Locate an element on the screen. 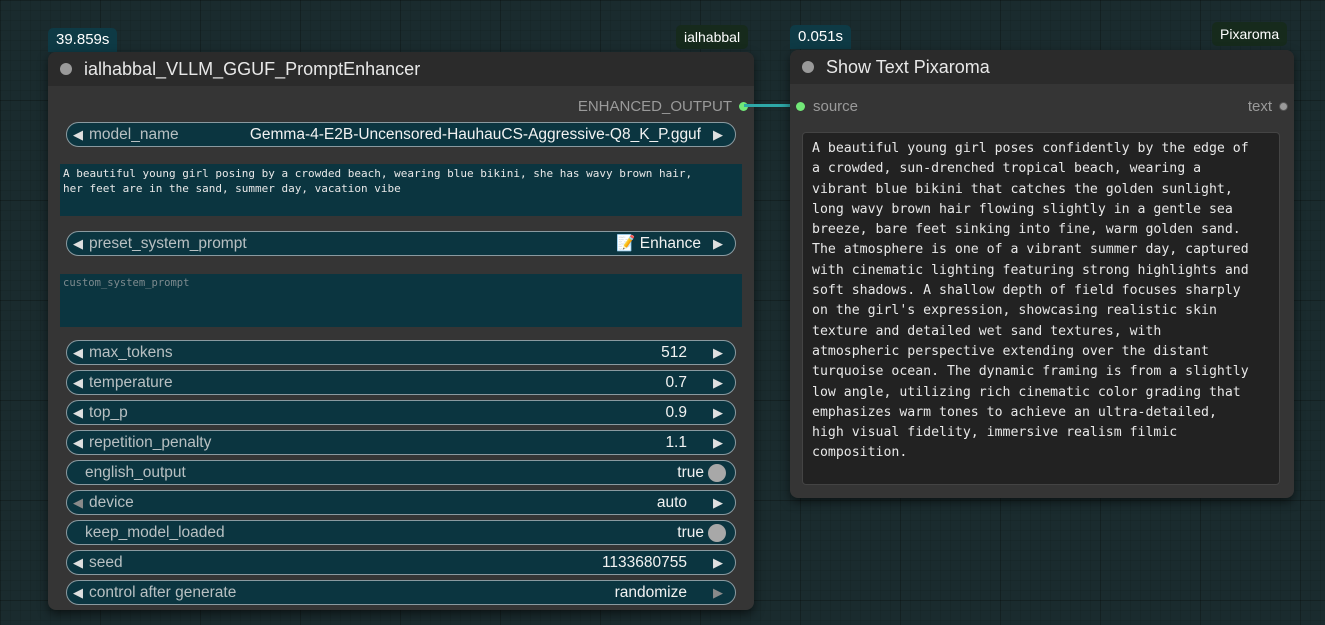  widget-label: max_tokens is located at coordinates (131, 352).